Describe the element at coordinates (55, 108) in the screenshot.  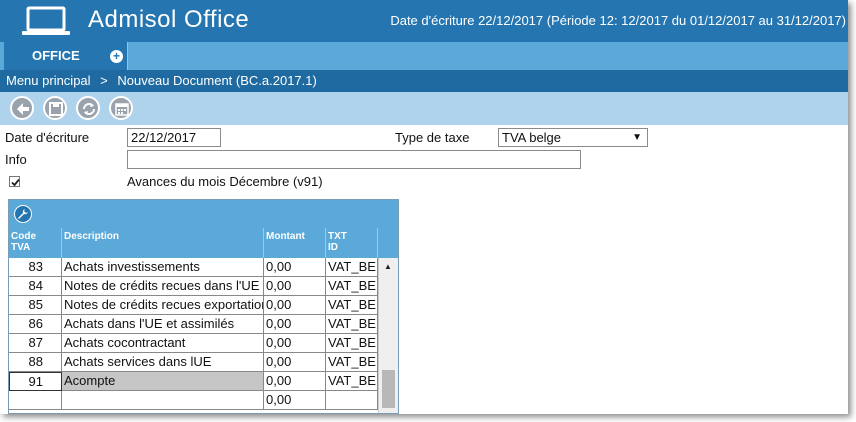
I see `save-button` at that location.